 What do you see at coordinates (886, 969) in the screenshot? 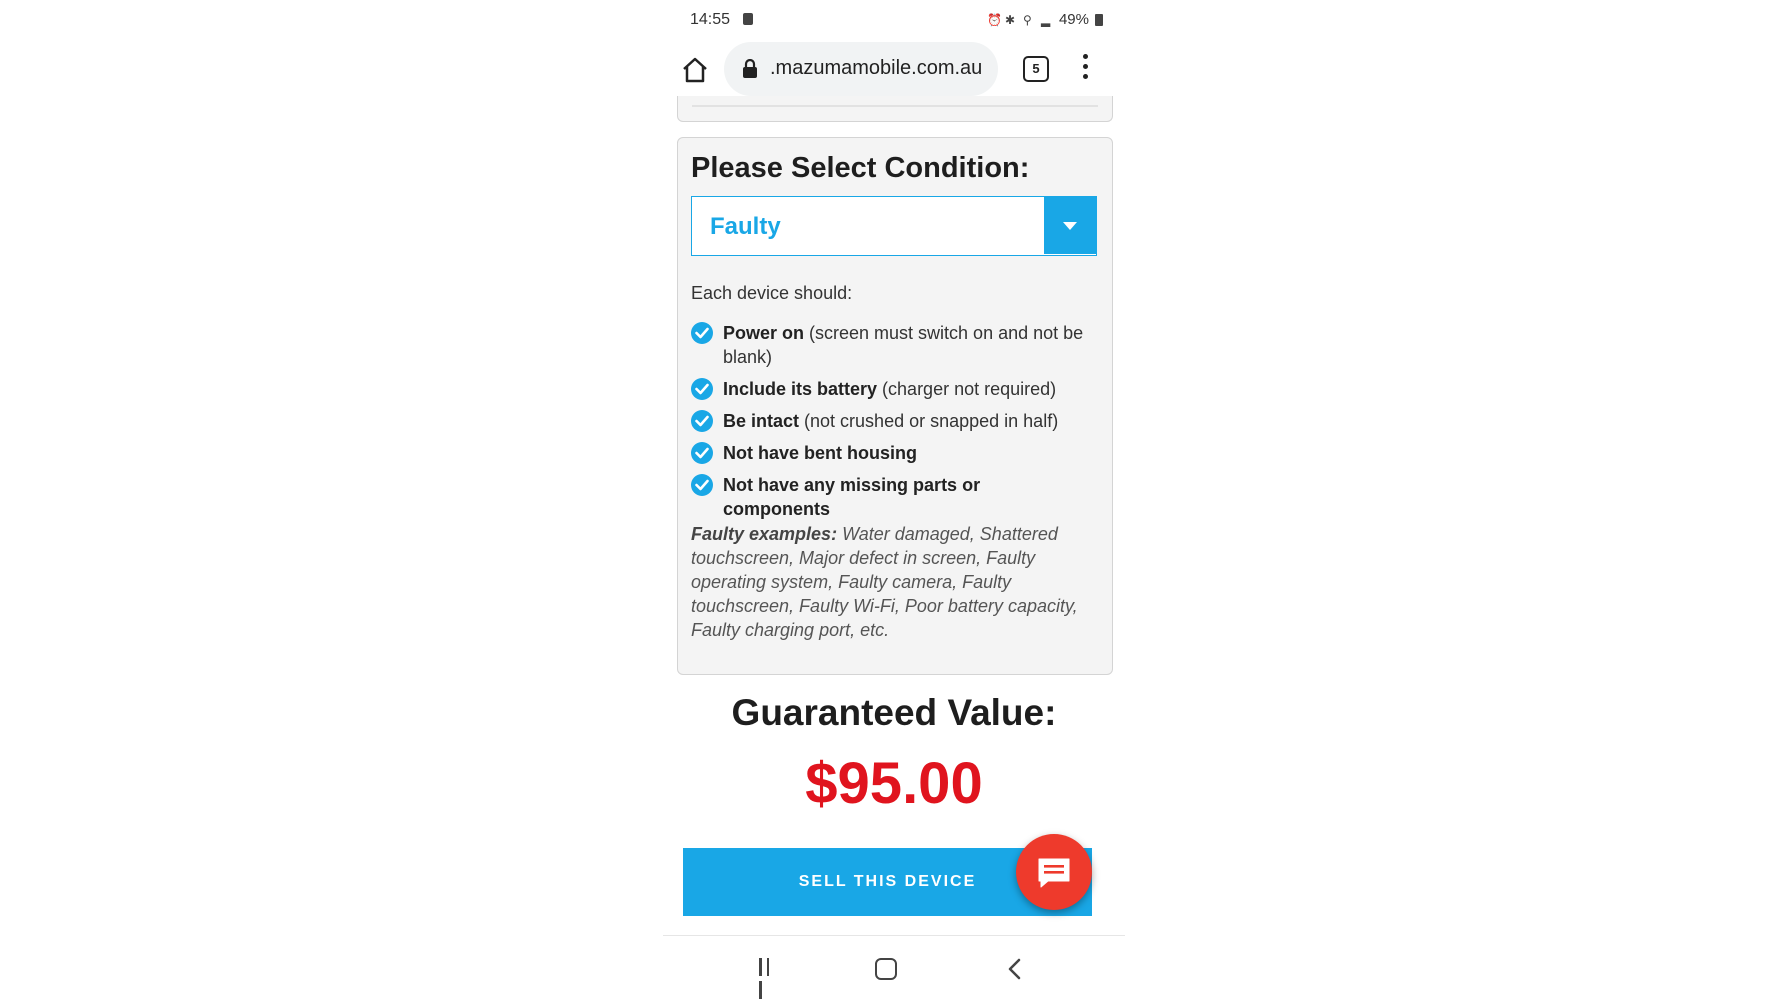
I see `home-nav-icon` at bounding box center [886, 969].